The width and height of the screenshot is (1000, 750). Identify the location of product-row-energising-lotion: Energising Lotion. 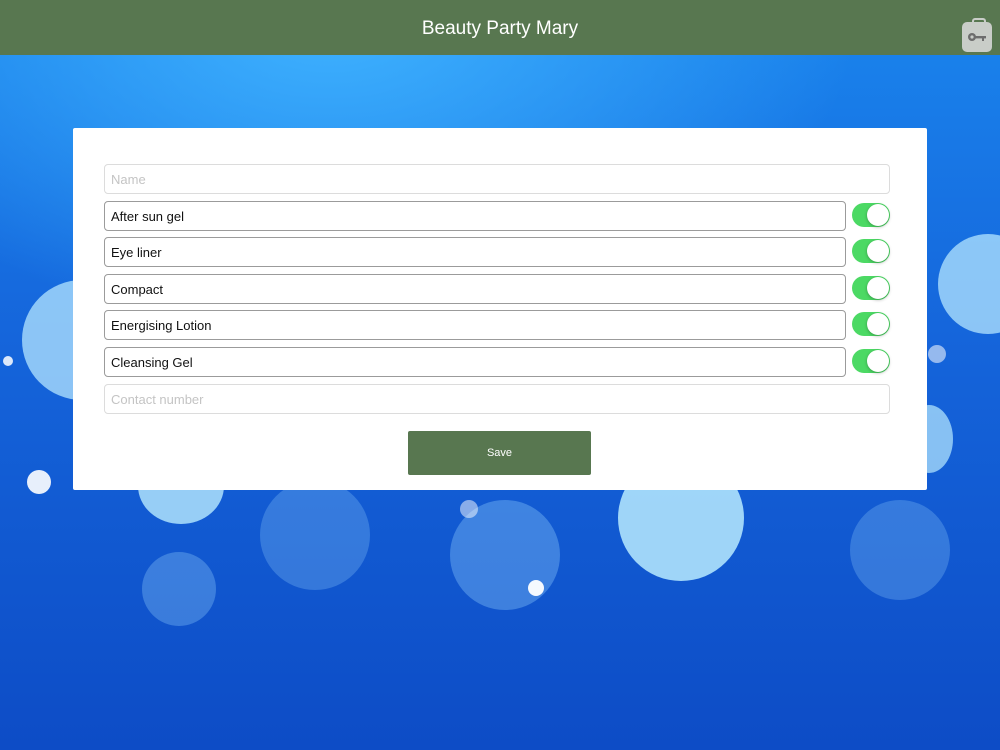
(497, 325).